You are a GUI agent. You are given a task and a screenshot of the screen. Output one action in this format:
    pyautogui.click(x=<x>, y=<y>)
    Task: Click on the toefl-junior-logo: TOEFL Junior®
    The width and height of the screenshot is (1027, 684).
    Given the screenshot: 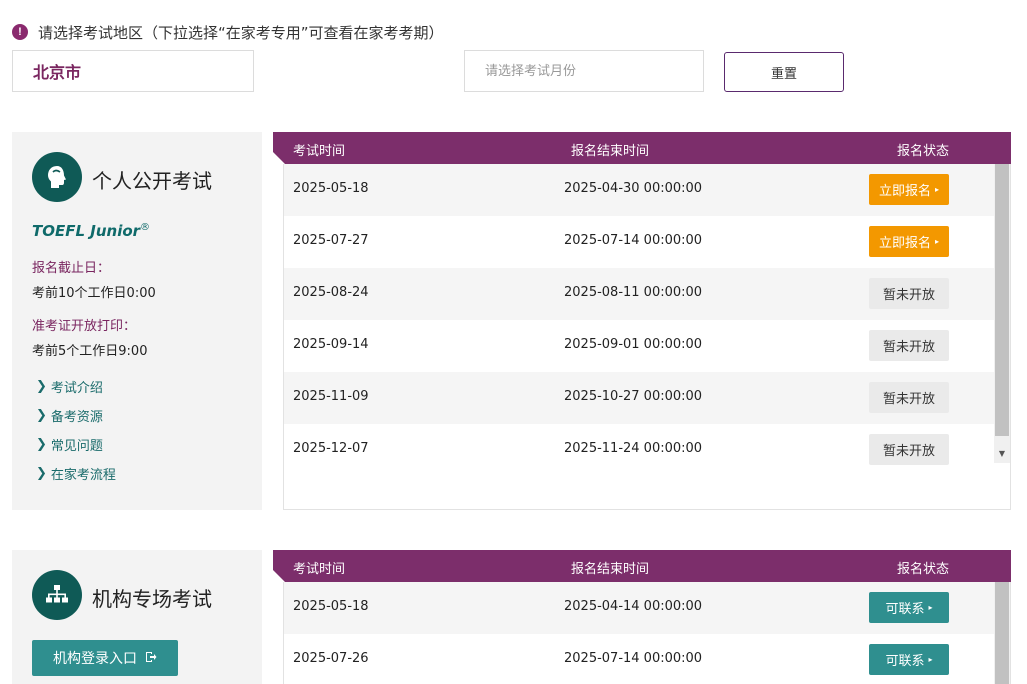 What is the action you would take?
    pyautogui.click(x=91, y=231)
    